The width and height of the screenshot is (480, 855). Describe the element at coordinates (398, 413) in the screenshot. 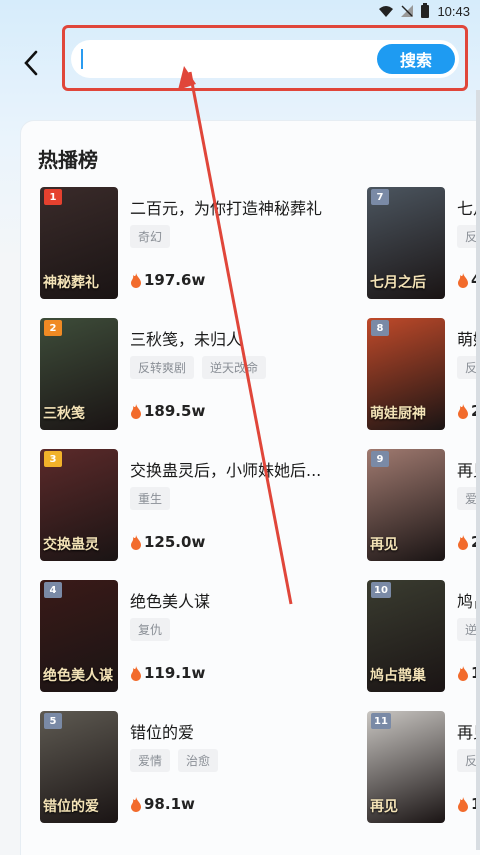

I see `poster-title-artwork: 萌娃厨神` at that location.